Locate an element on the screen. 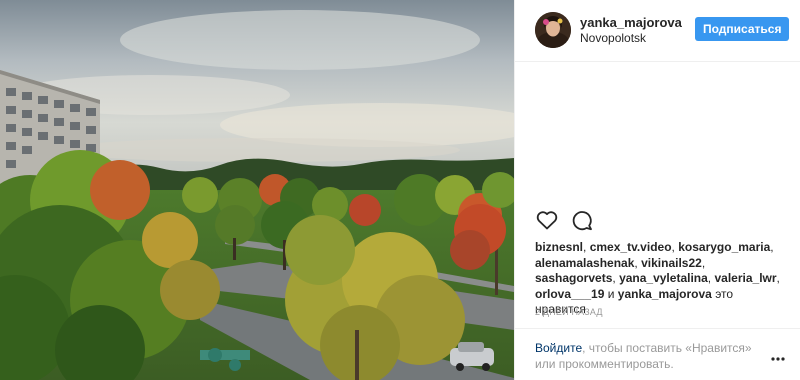 The width and height of the screenshot is (800, 380). liker-username: kosarygo_maria is located at coordinates (724, 247).